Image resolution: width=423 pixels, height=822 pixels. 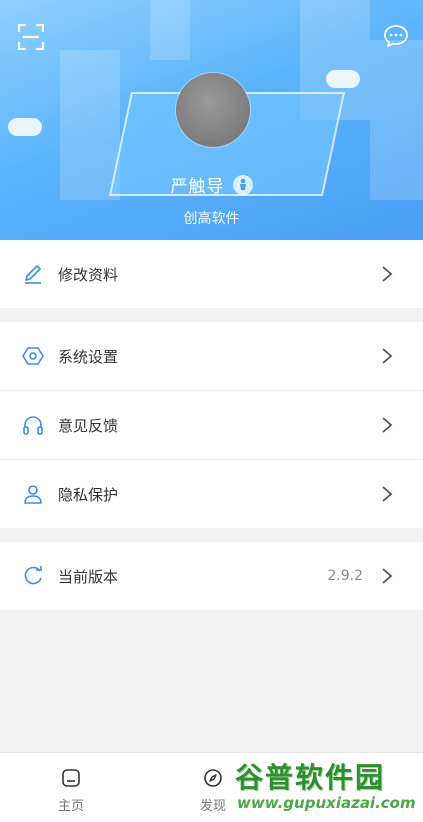 What do you see at coordinates (88, 425) in the screenshot?
I see `menu-item-label: 意见反馈` at bounding box center [88, 425].